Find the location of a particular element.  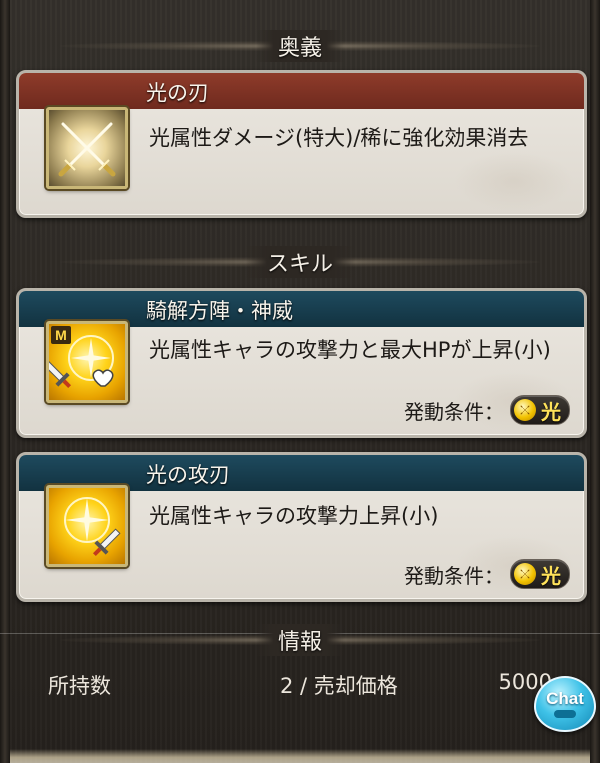

owned-count-sell-label: 2 / 売却価格 is located at coordinates (339, 686).